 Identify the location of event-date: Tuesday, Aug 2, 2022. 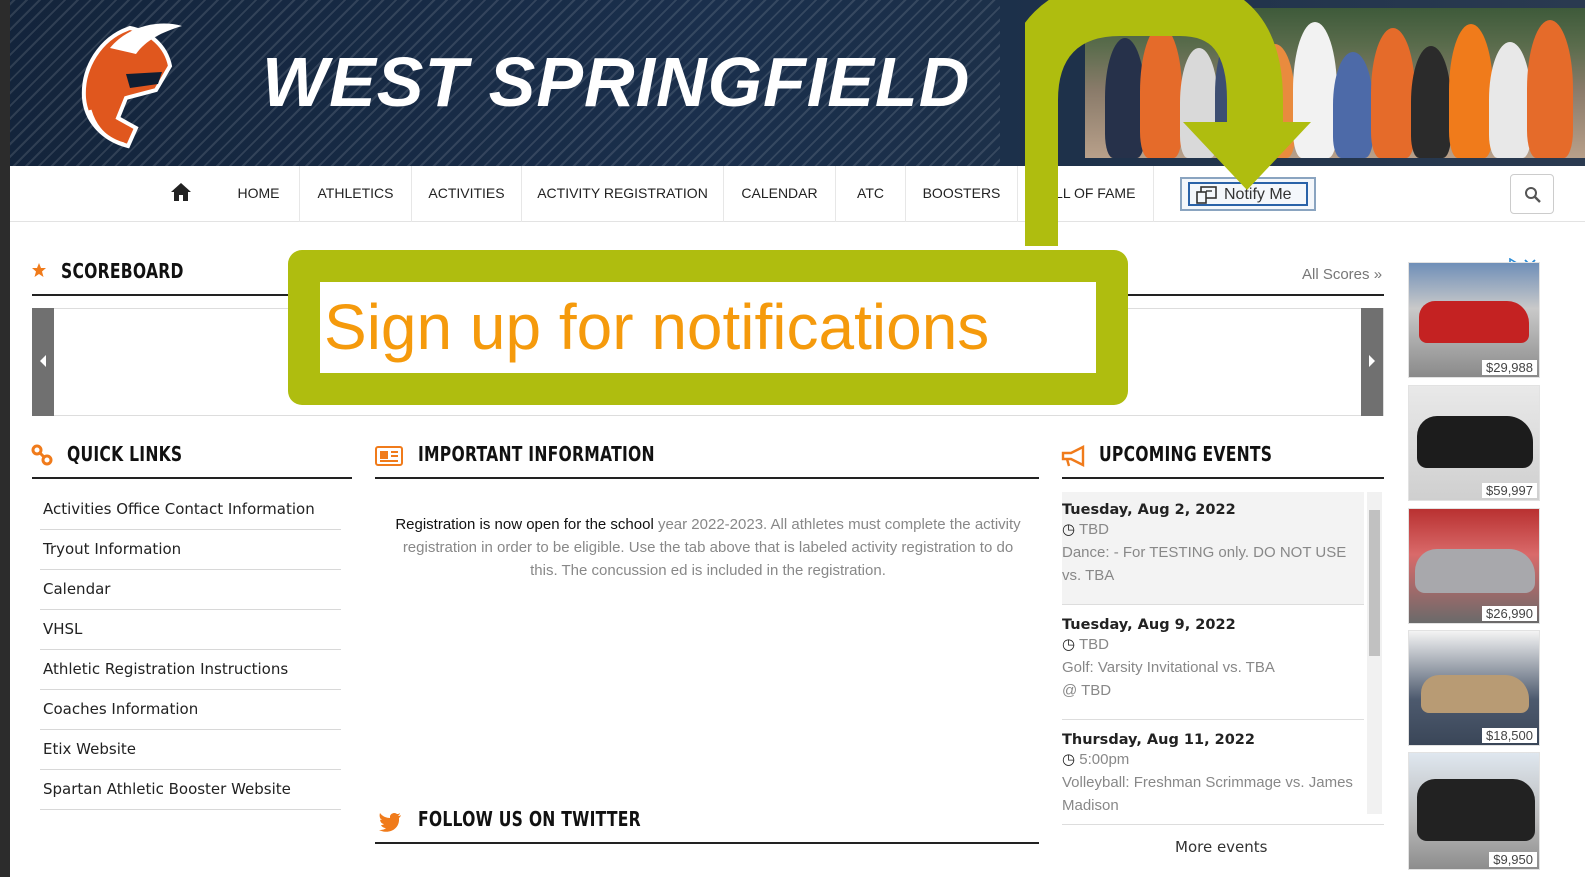
(1149, 510).